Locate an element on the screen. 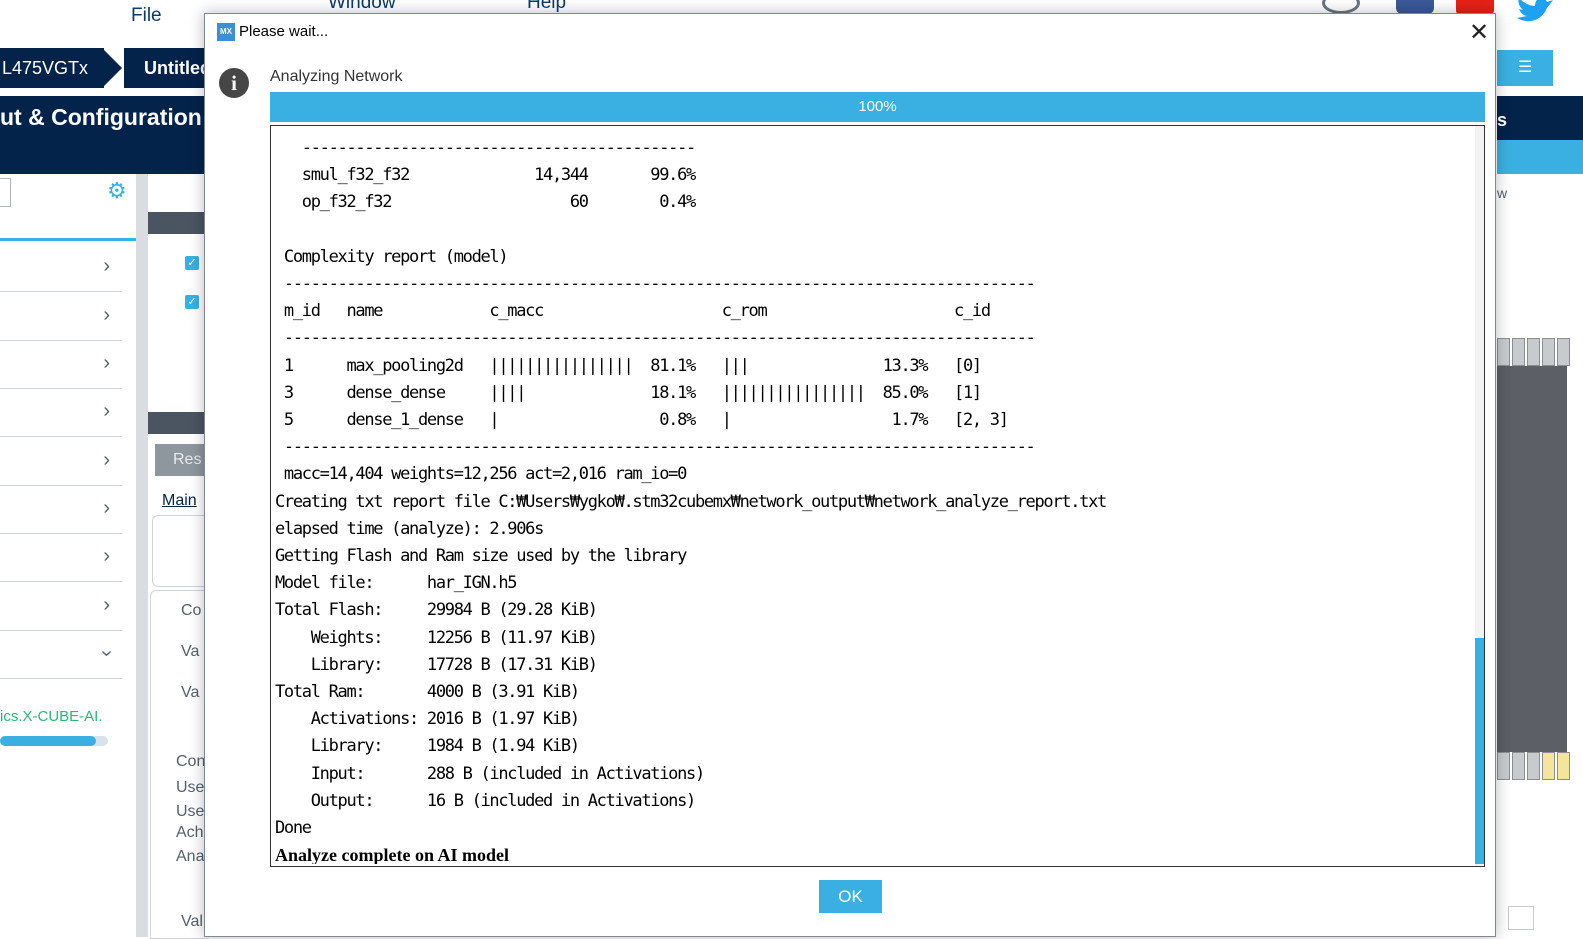  facebook-icon is located at coordinates (1415, 7).